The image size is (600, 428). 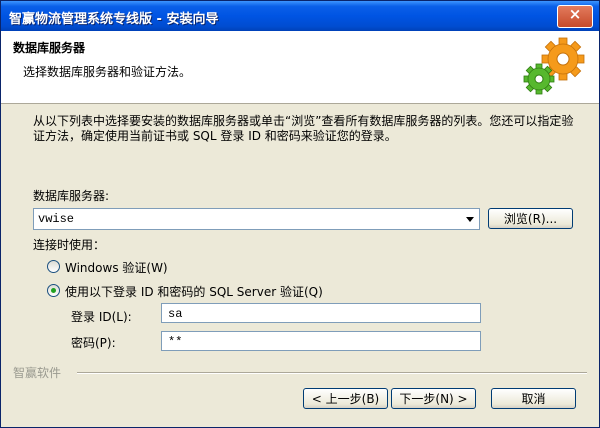 What do you see at coordinates (49, 48) in the screenshot?
I see `page-title: 数据库服务器` at bounding box center [49, 48].